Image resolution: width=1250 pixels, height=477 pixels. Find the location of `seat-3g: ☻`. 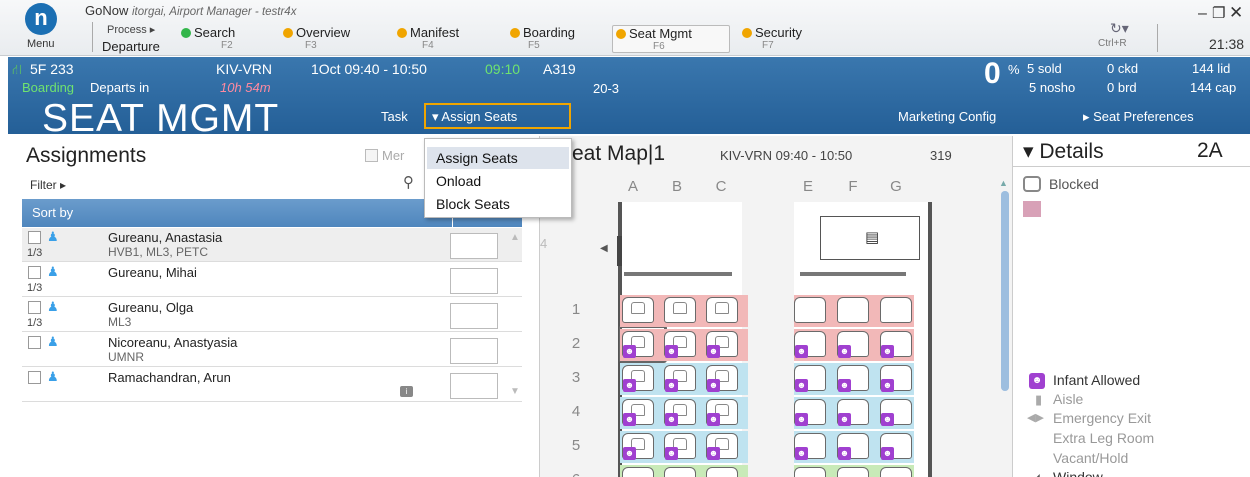

seat-3g: ☻ is located at coordinates (896, 378).